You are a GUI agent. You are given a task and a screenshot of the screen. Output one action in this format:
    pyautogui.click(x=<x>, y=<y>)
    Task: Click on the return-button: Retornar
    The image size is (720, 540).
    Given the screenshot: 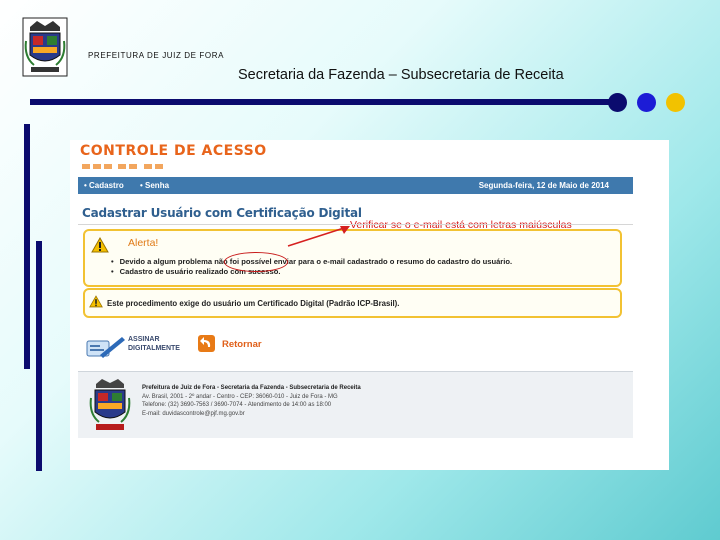 What is the action you would take?
    pyautogui.click(x=236, y=346)
    